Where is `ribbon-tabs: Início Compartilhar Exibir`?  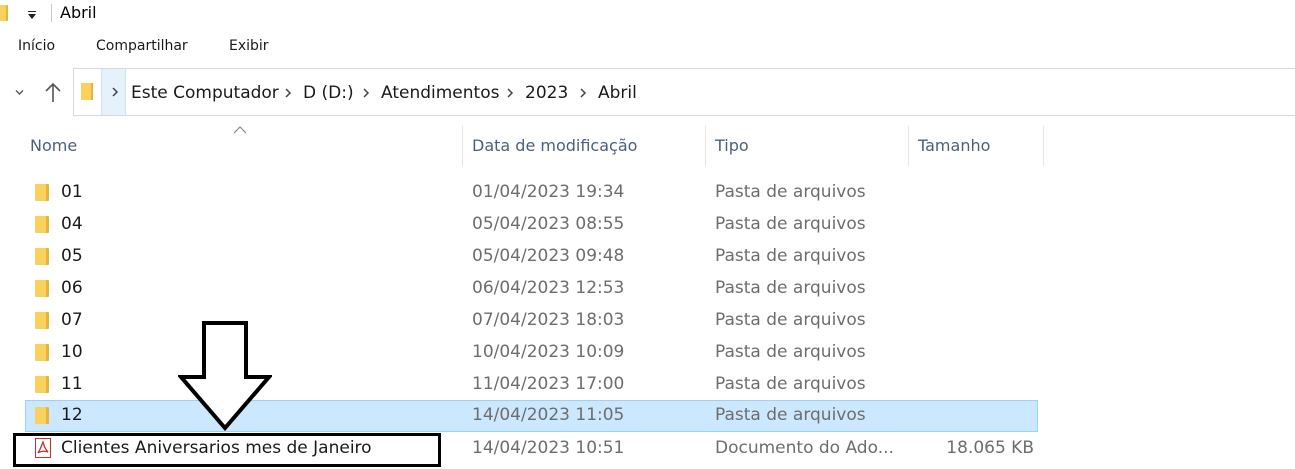
ribbon-tabs: Início Compartilhar Exibir is located at coordinates (647, 47).